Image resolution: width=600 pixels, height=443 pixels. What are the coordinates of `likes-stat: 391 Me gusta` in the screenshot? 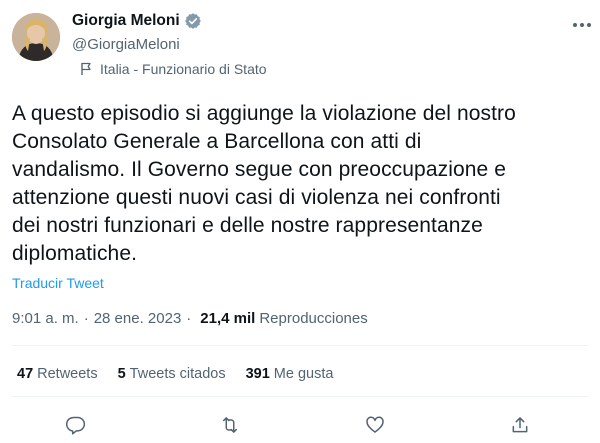 It's located at (290, 374).